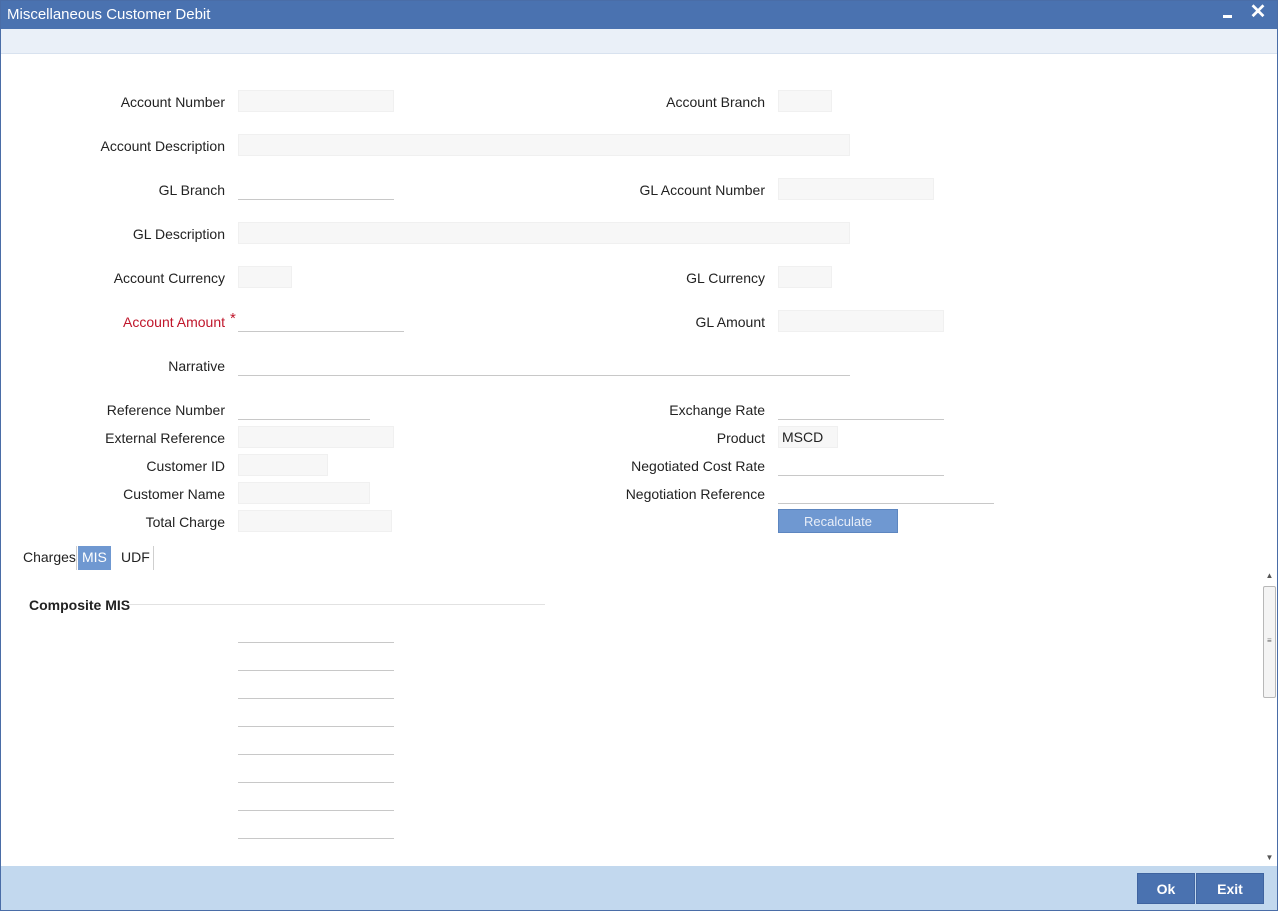 This screenshot has width=1278, height=911. Describe the element at coordinates (316, 437) in the screenshot. I see `external-reference-field` at that location.